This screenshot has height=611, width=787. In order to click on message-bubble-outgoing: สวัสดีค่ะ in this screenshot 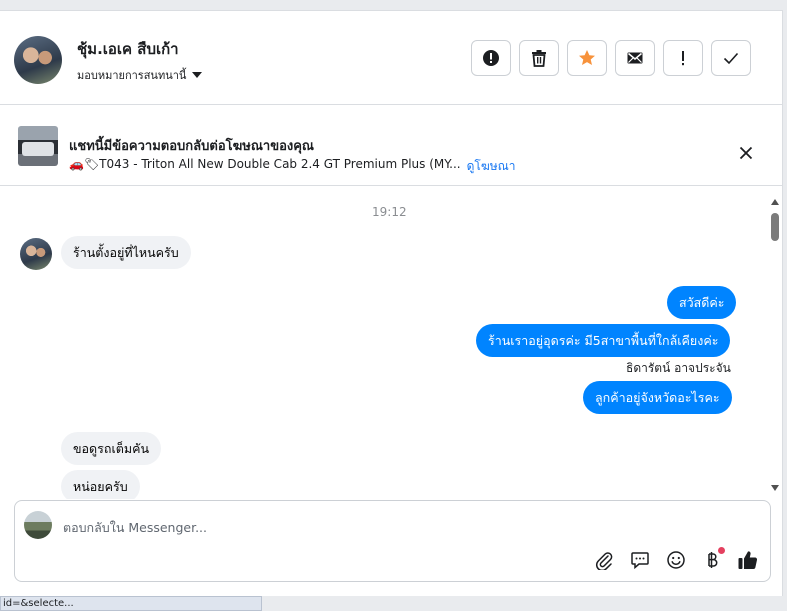, I will do `click(702, 302)`.